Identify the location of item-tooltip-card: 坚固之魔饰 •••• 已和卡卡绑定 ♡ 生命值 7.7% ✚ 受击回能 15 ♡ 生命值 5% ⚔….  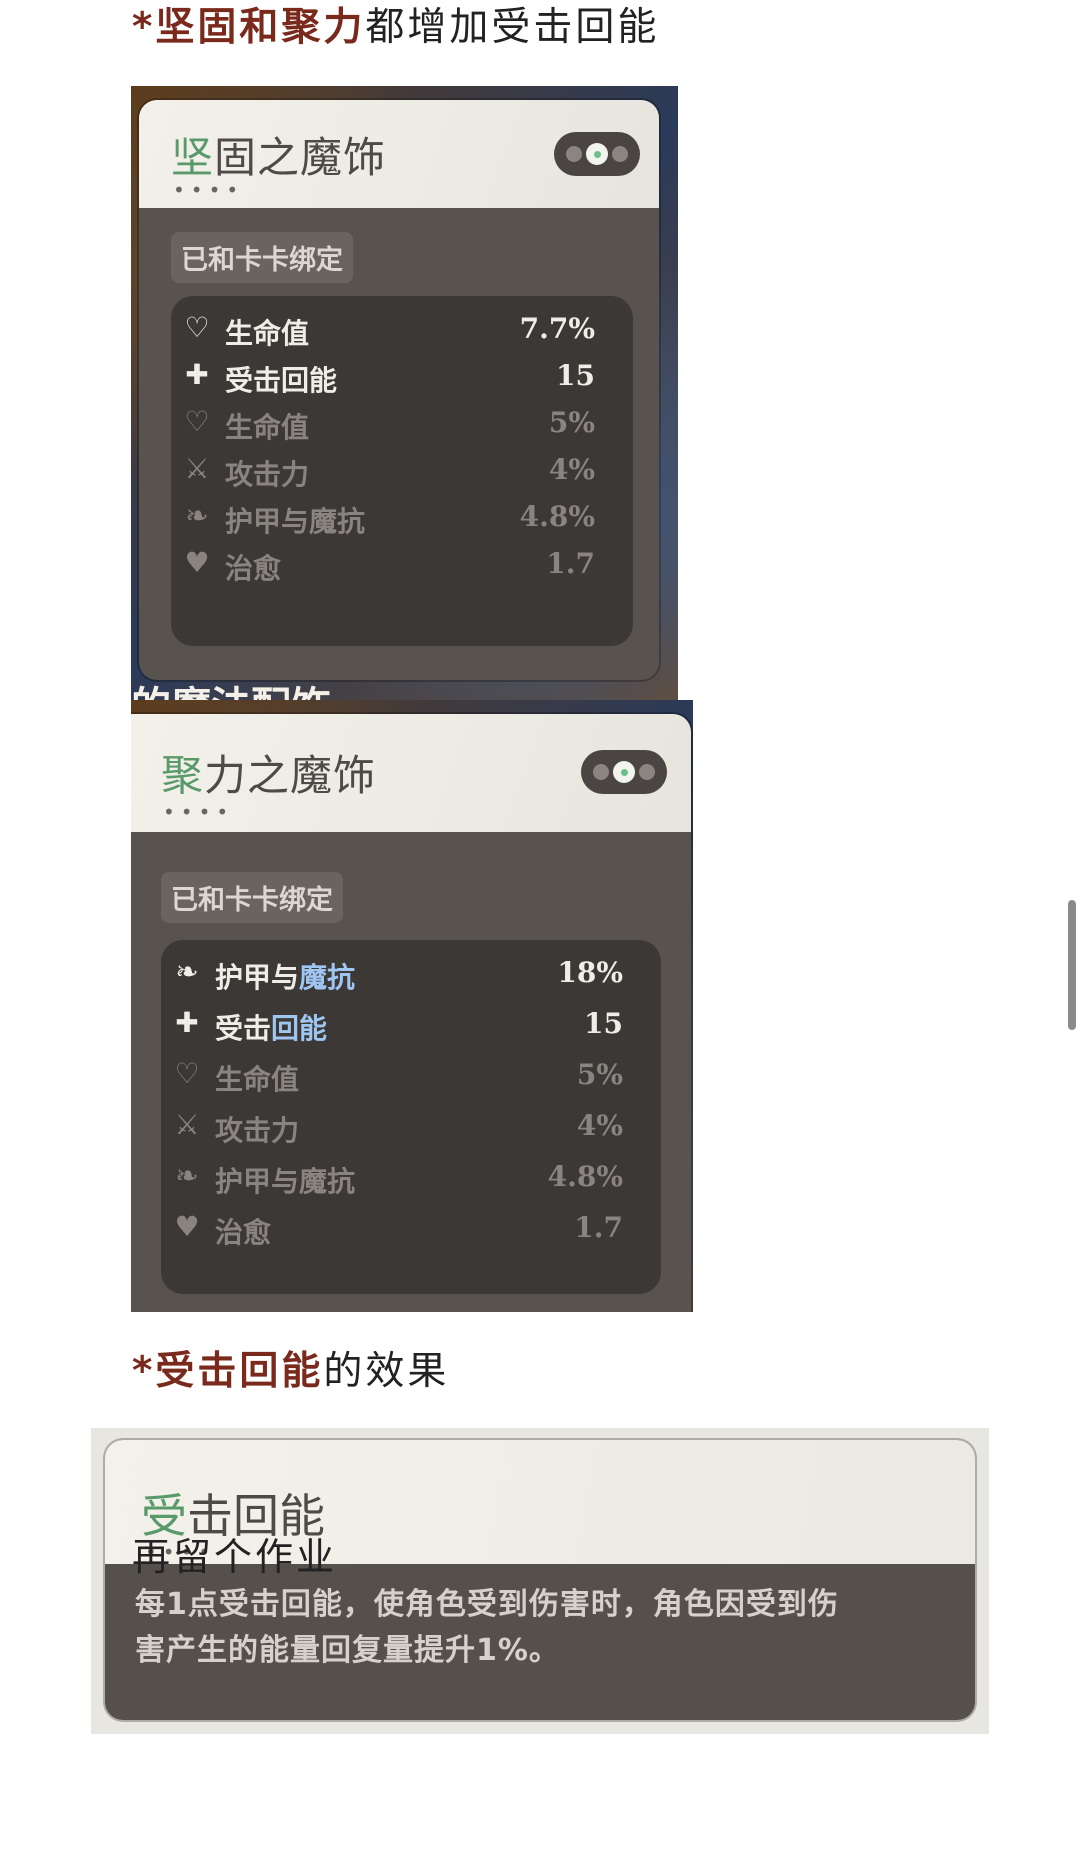
(399, 390).